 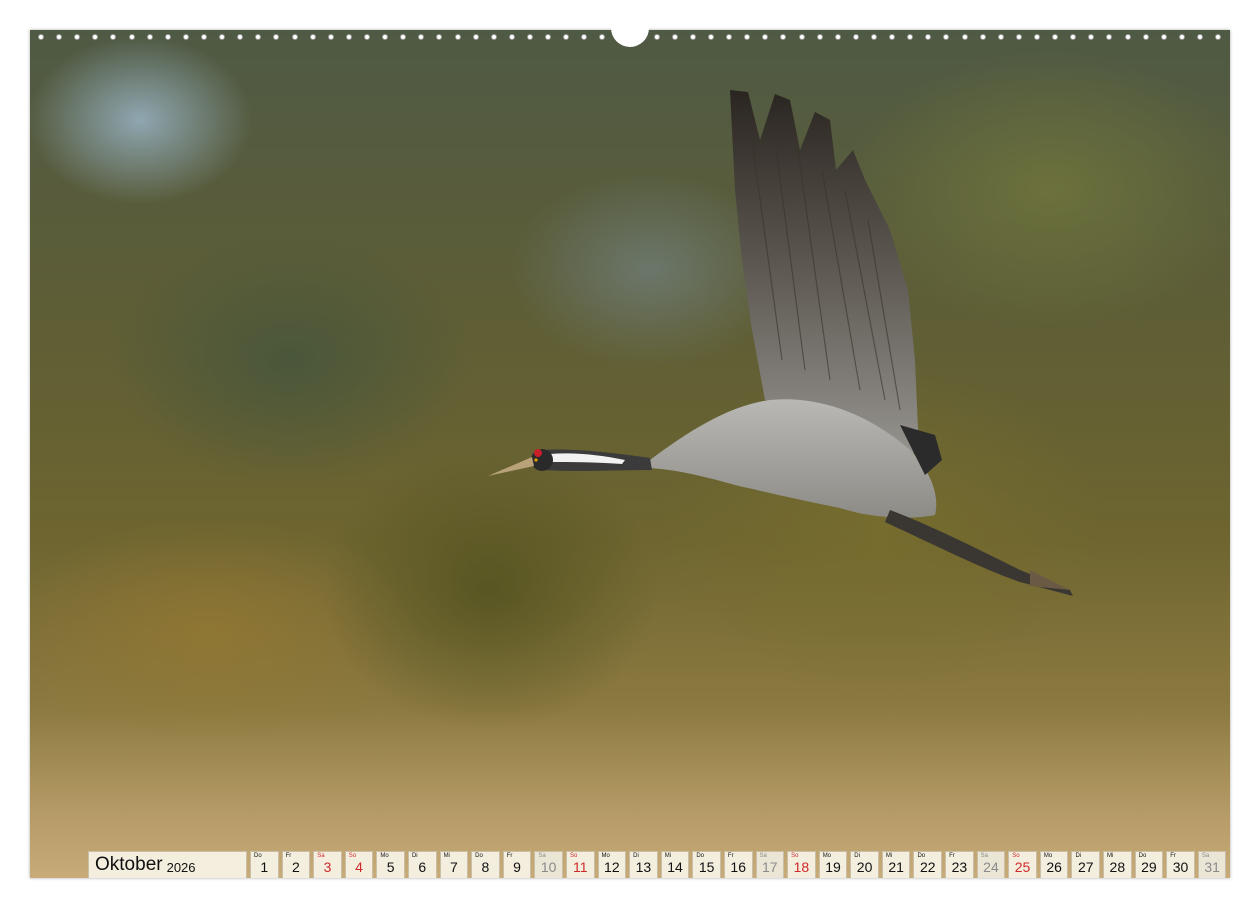 I want to click on day-cell: Sa 3, so click(x=327, y=864).